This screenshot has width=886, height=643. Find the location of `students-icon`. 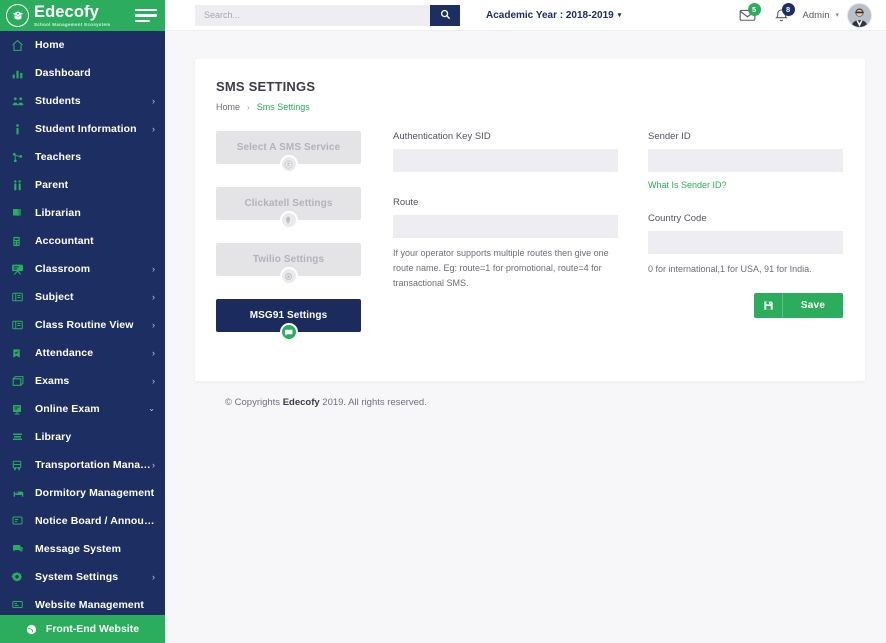

students-icon is located at coordinates (20, 101).